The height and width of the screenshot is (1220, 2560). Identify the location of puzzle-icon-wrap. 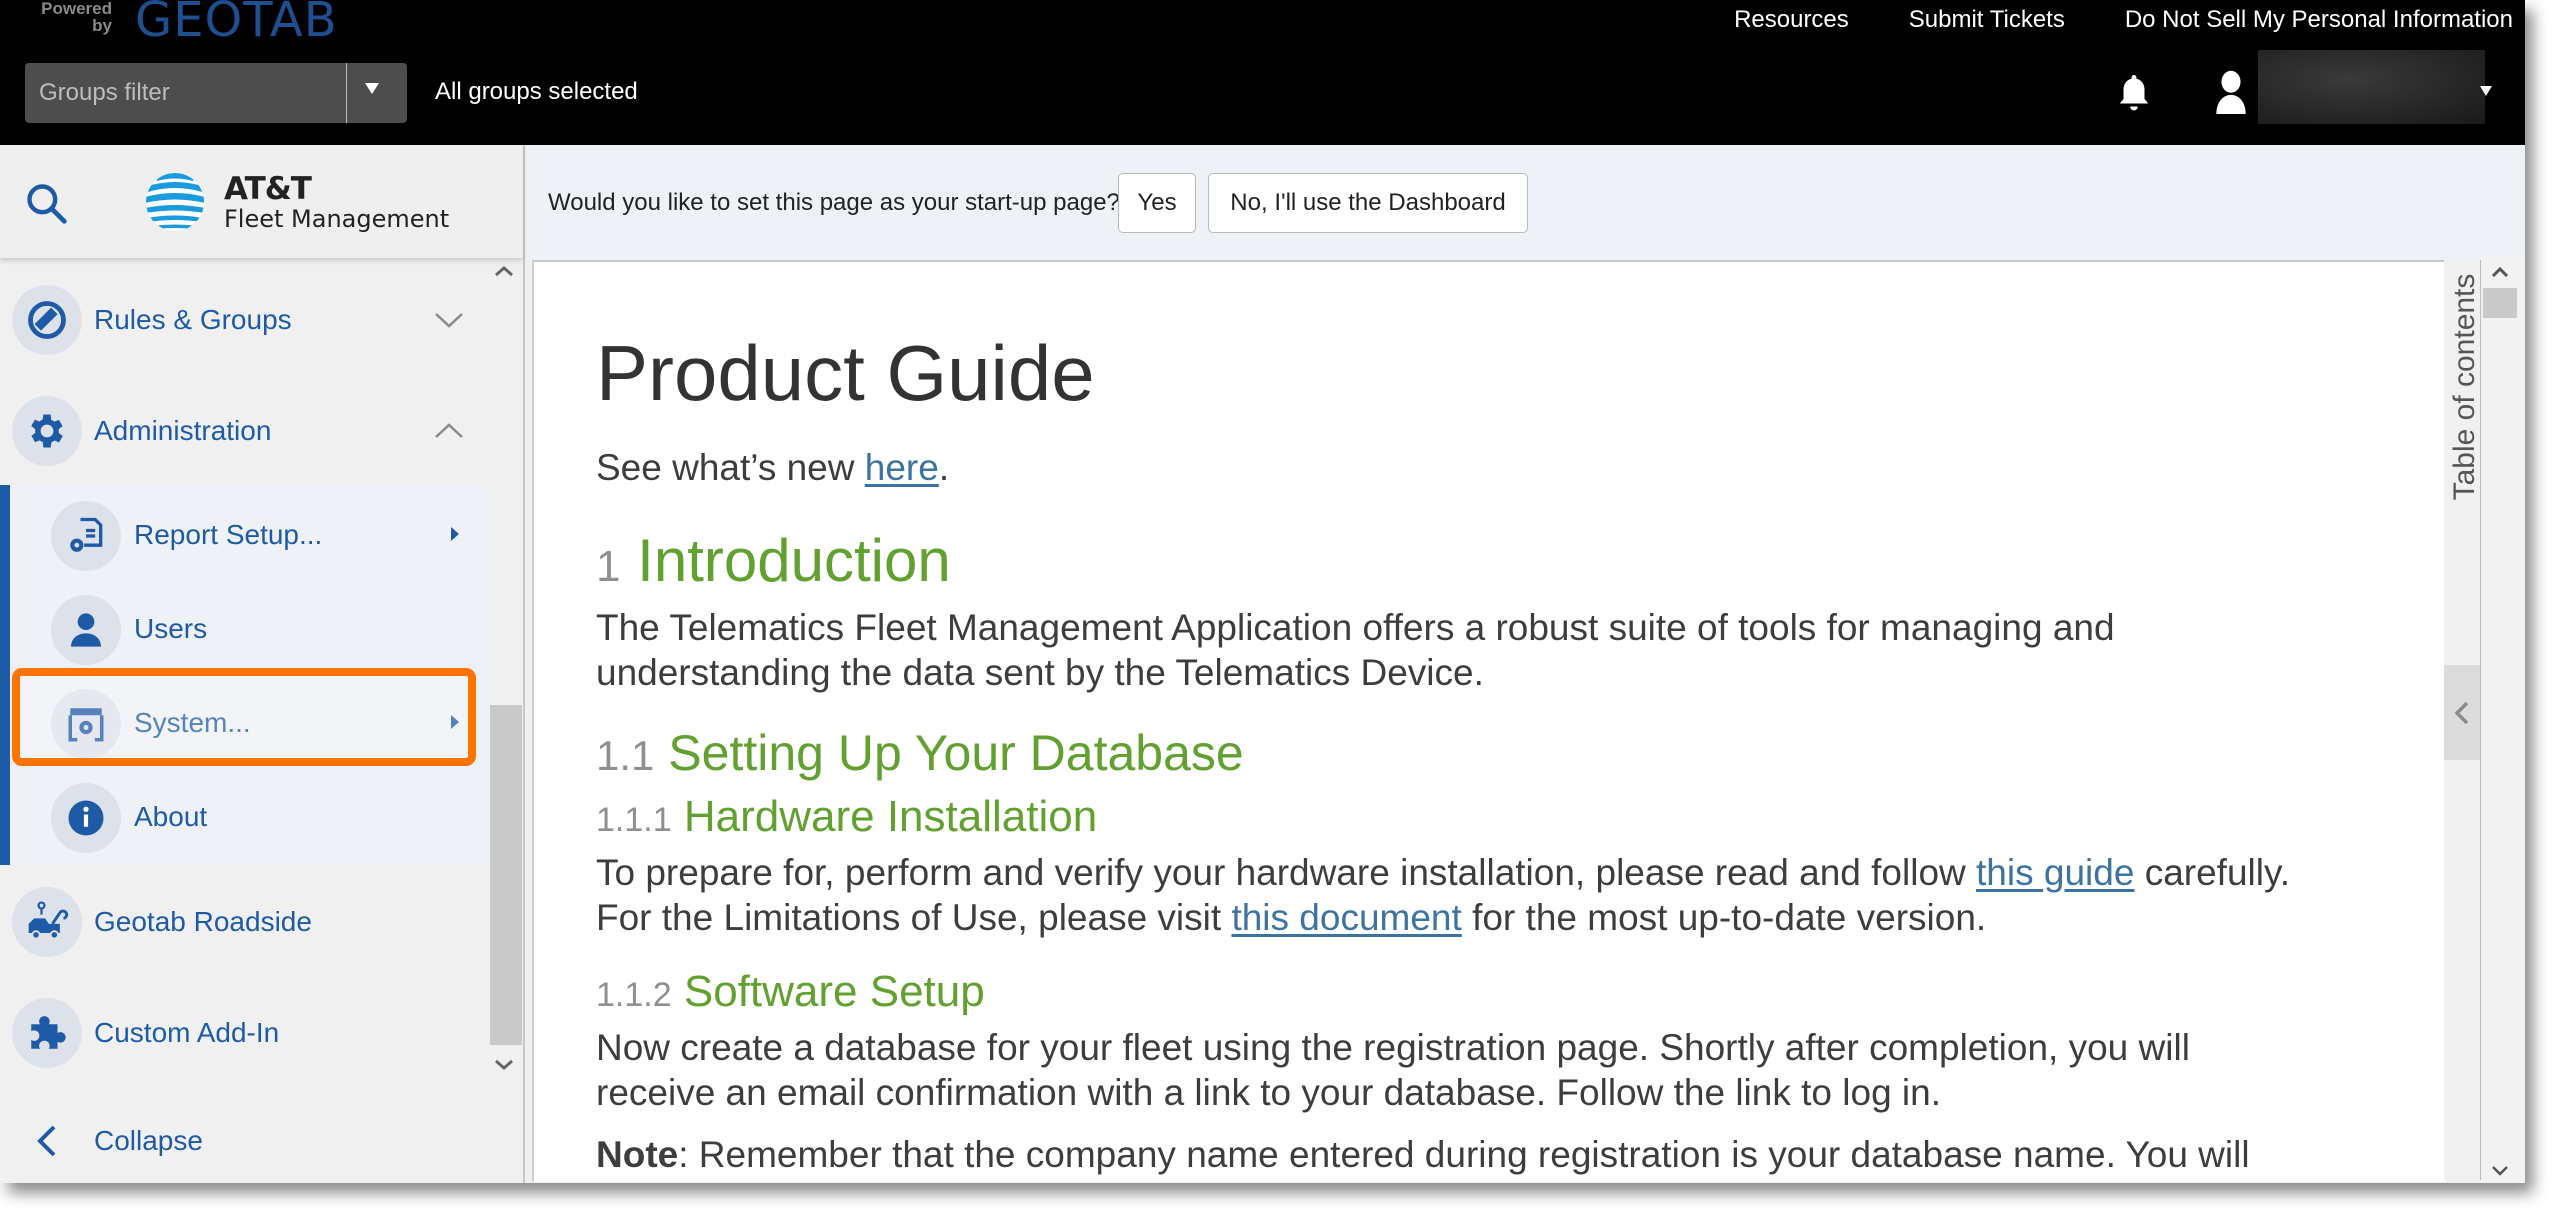
(47, 1033).